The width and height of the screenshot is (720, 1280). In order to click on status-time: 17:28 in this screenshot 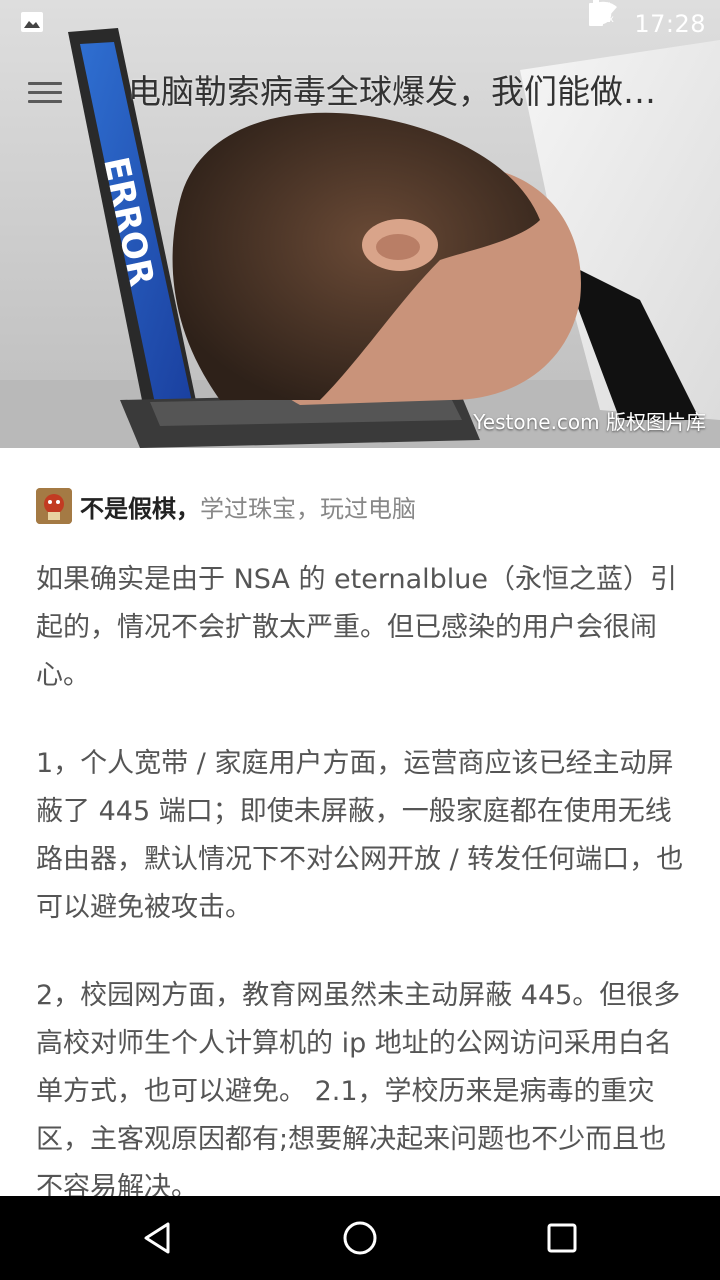, I will do `click(670, 24)`.